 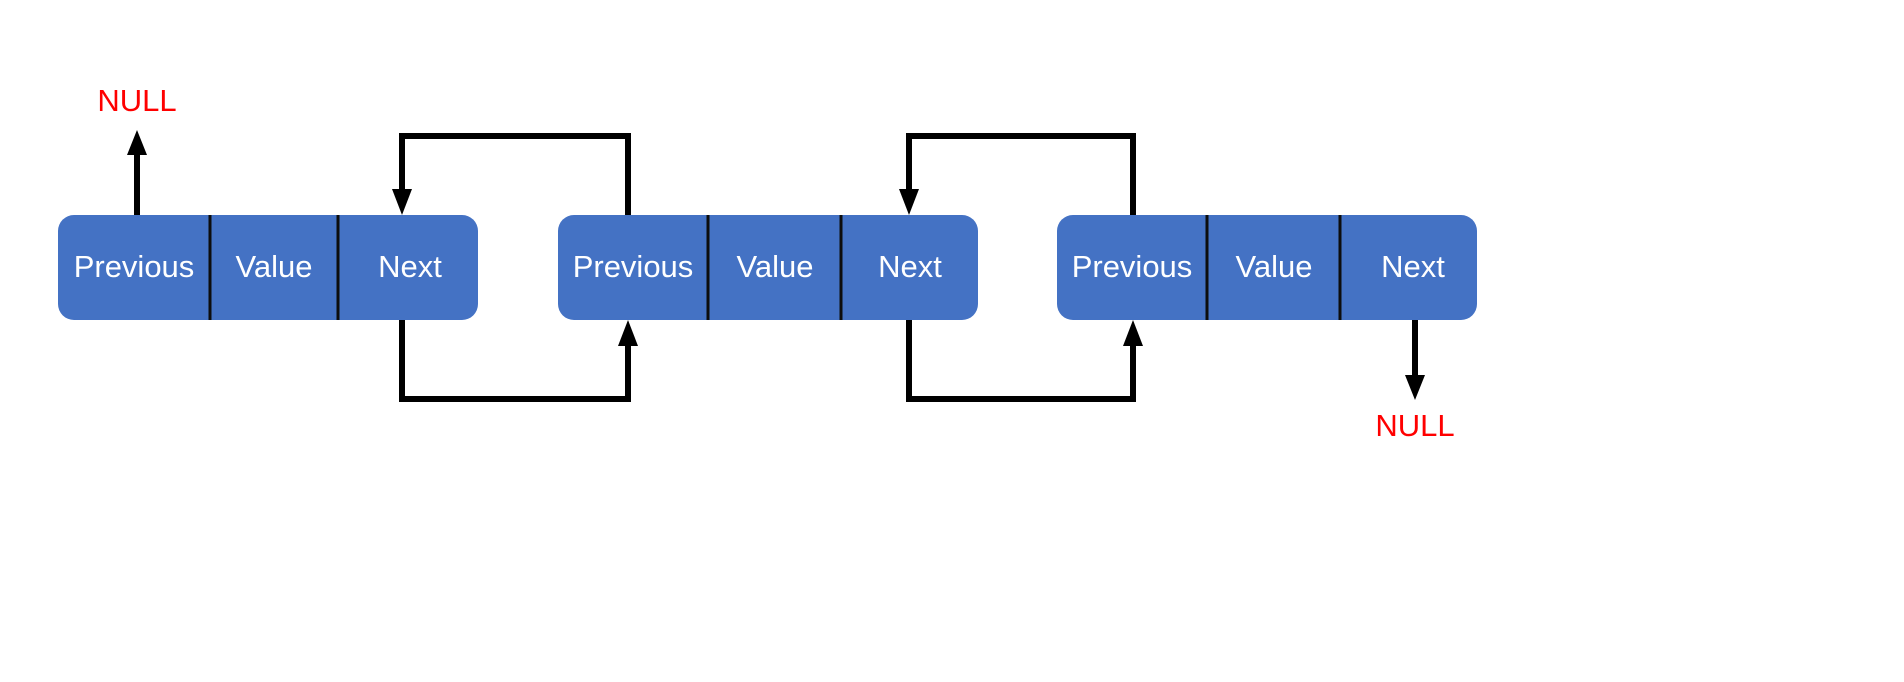 I want to click on node-2-next-label: Next, so click(x=910, y=266).